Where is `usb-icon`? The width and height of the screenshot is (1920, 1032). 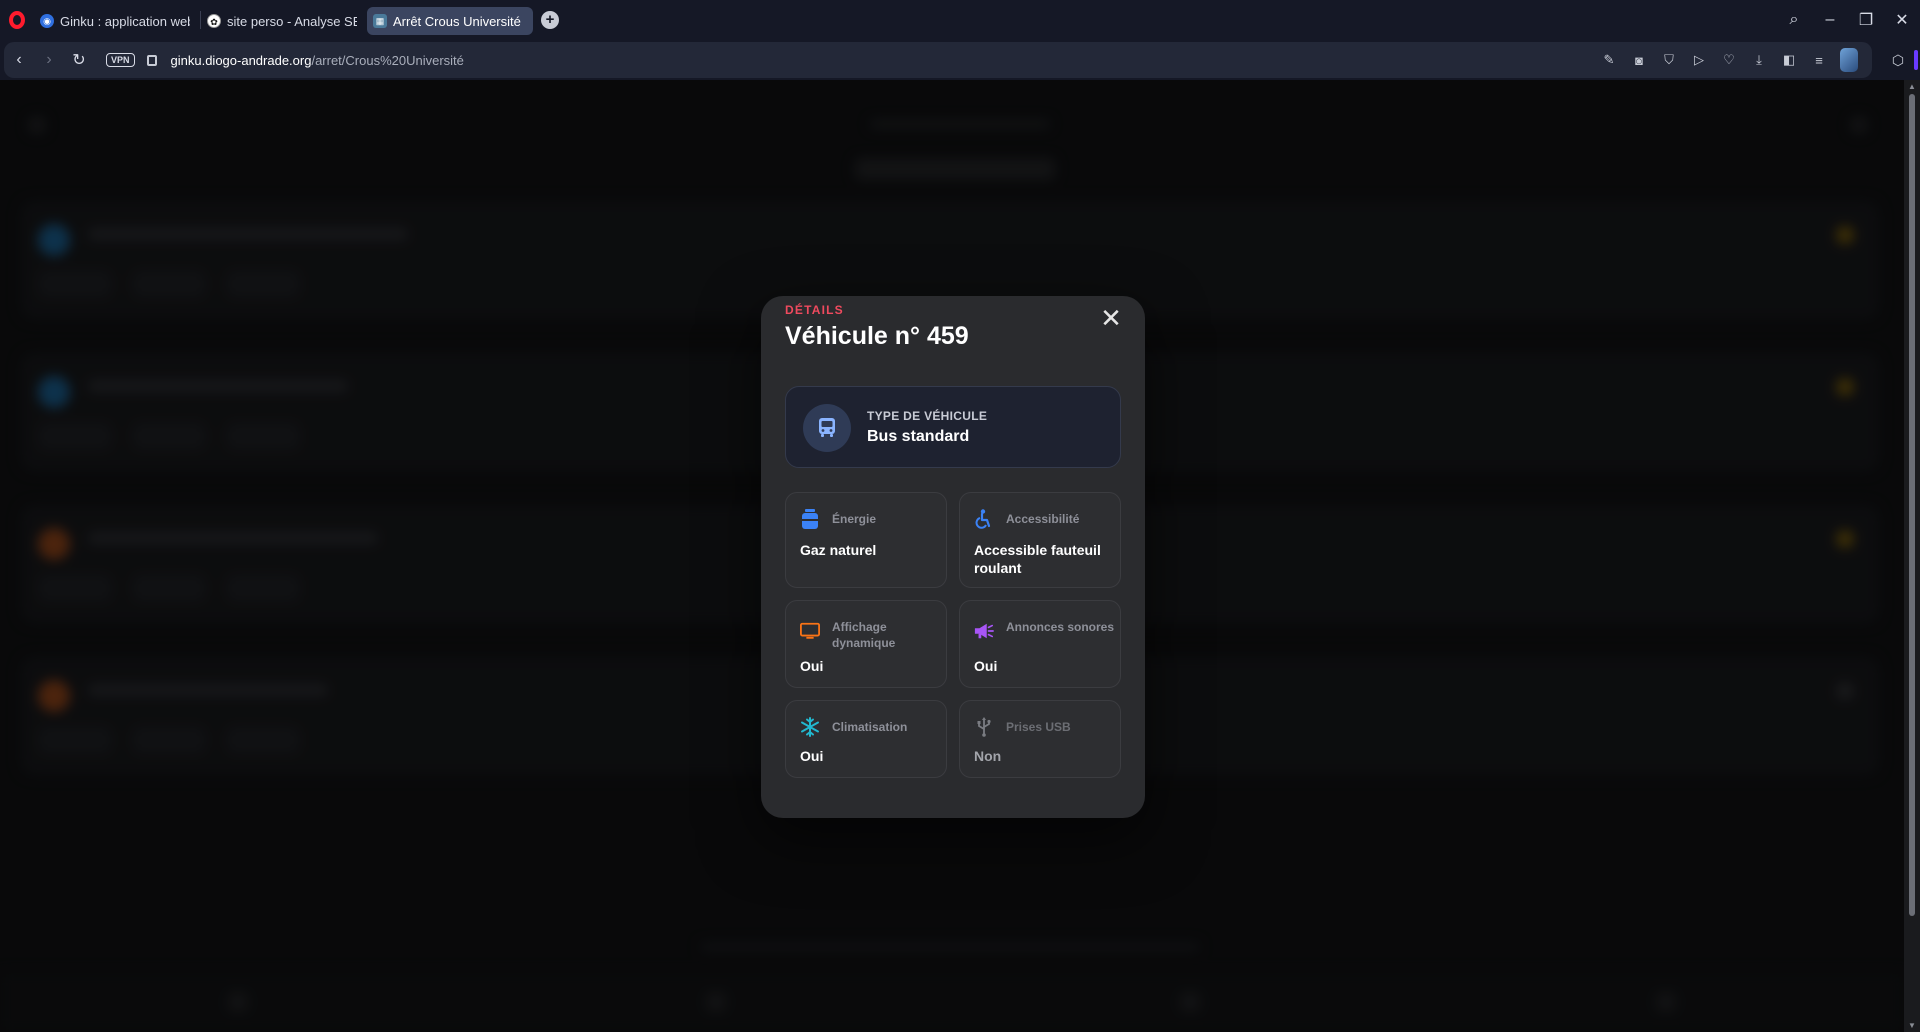 usb-icon is located at coordinates (984, 727).